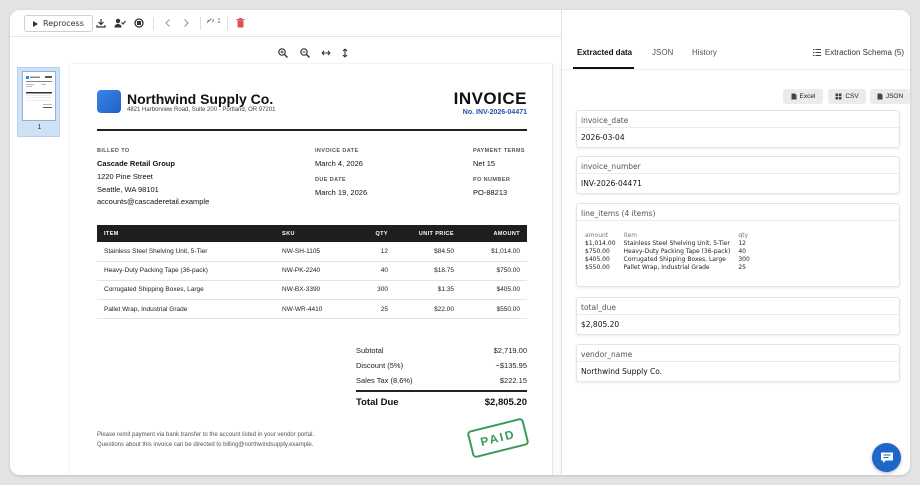 The width and height of the screenshot is (920, 485). Describe the element at coordinates (428, 290) in the screenshot. I see `cell-unit-price: $1.35` at that location.